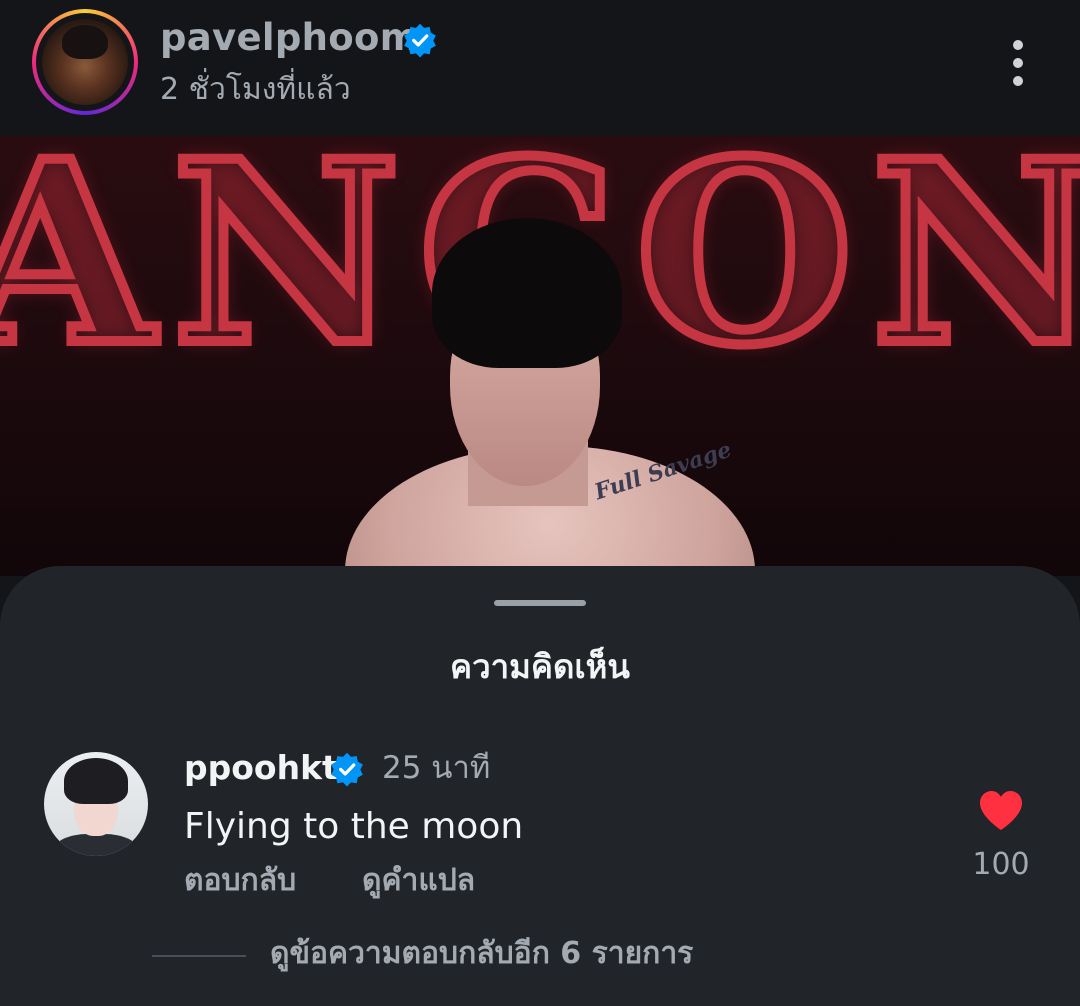 This screenshot has width=1080, height=1006. Describe the element at coordinates (240, 881) in the screenshot. I see `reply-button: ตอบกลับ` at that location.